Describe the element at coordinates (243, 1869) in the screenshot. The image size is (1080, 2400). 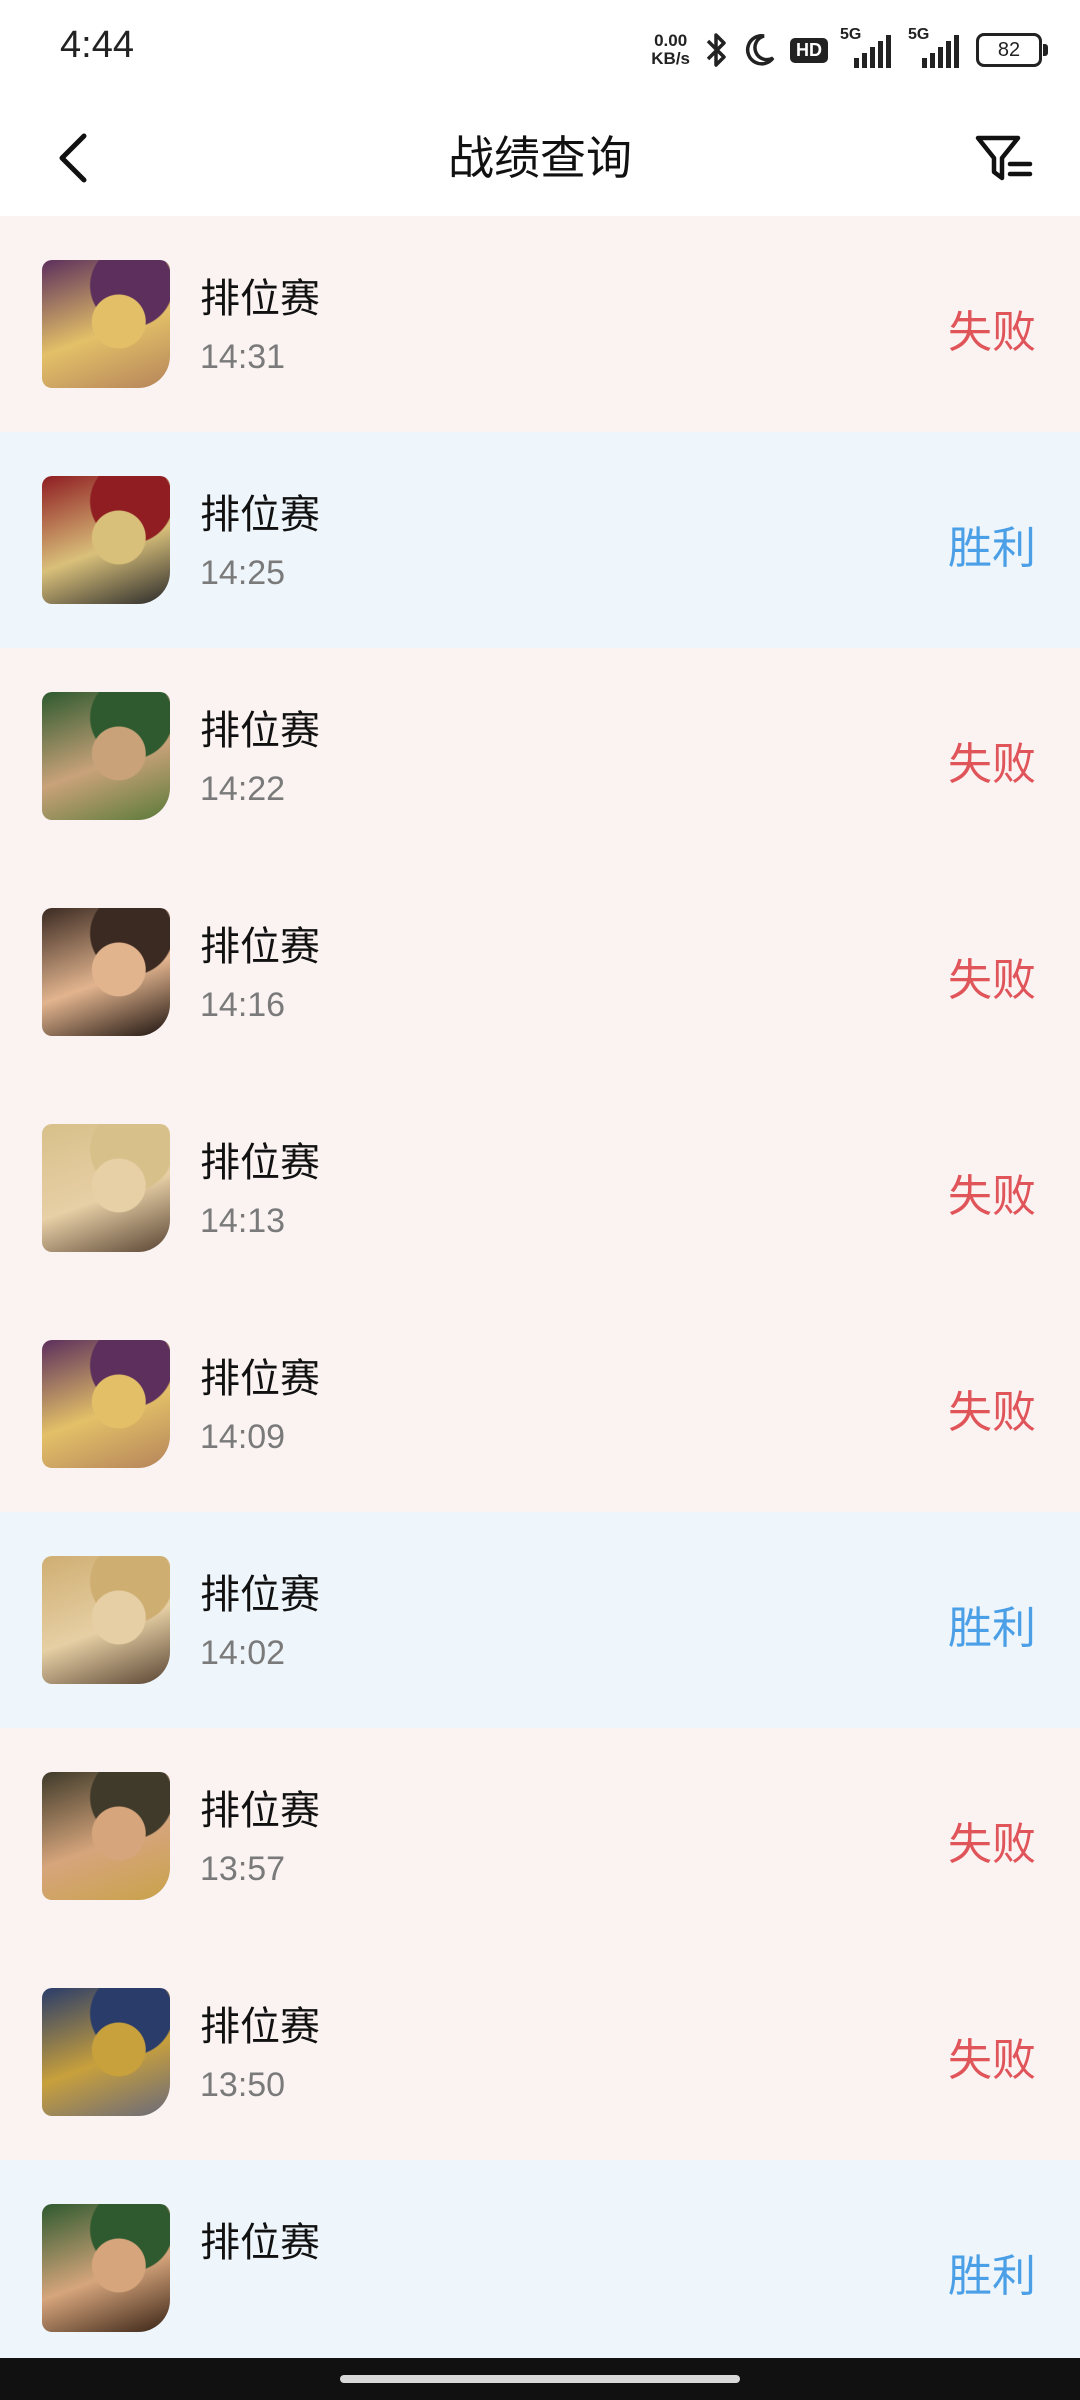
I see `match-time: 13:57` at that location.